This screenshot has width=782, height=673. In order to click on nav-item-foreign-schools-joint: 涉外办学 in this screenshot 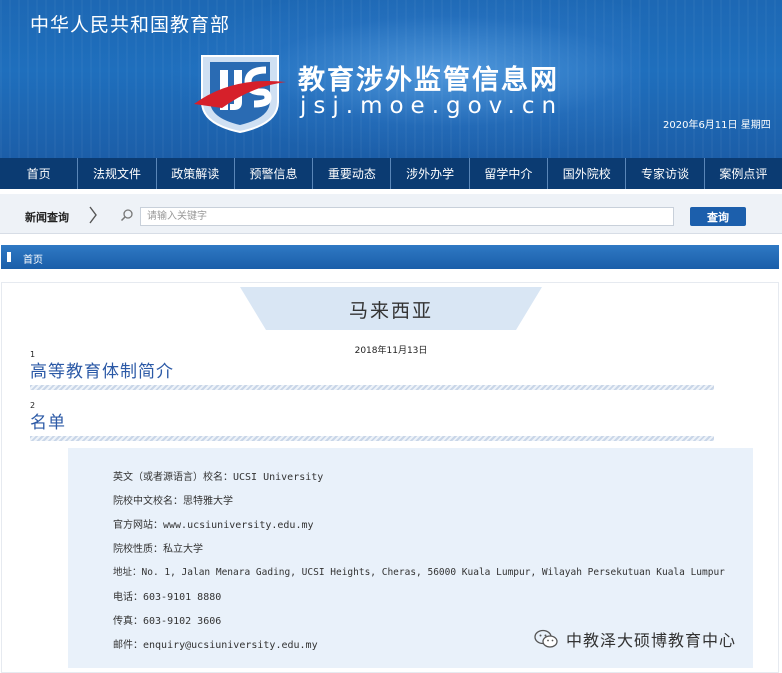, I will do `click(430, 173)`.